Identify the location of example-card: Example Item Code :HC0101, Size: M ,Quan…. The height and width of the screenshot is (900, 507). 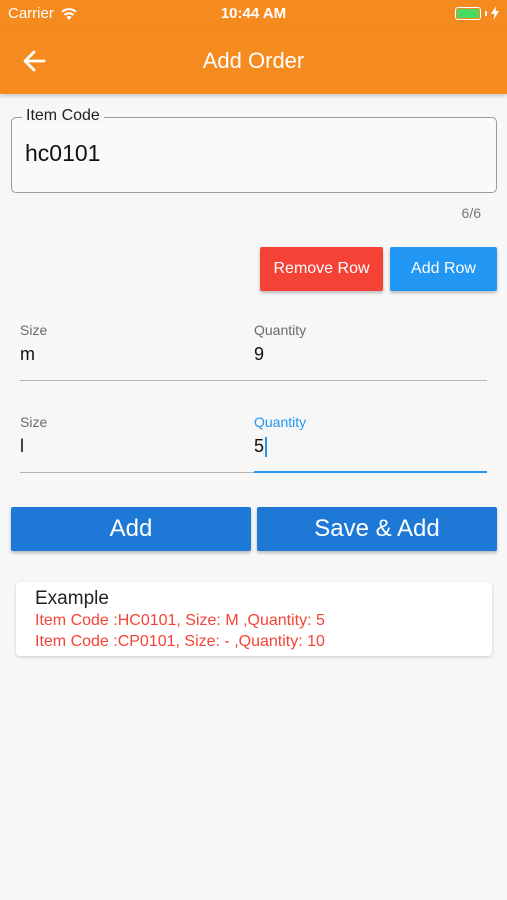
(254, 619).